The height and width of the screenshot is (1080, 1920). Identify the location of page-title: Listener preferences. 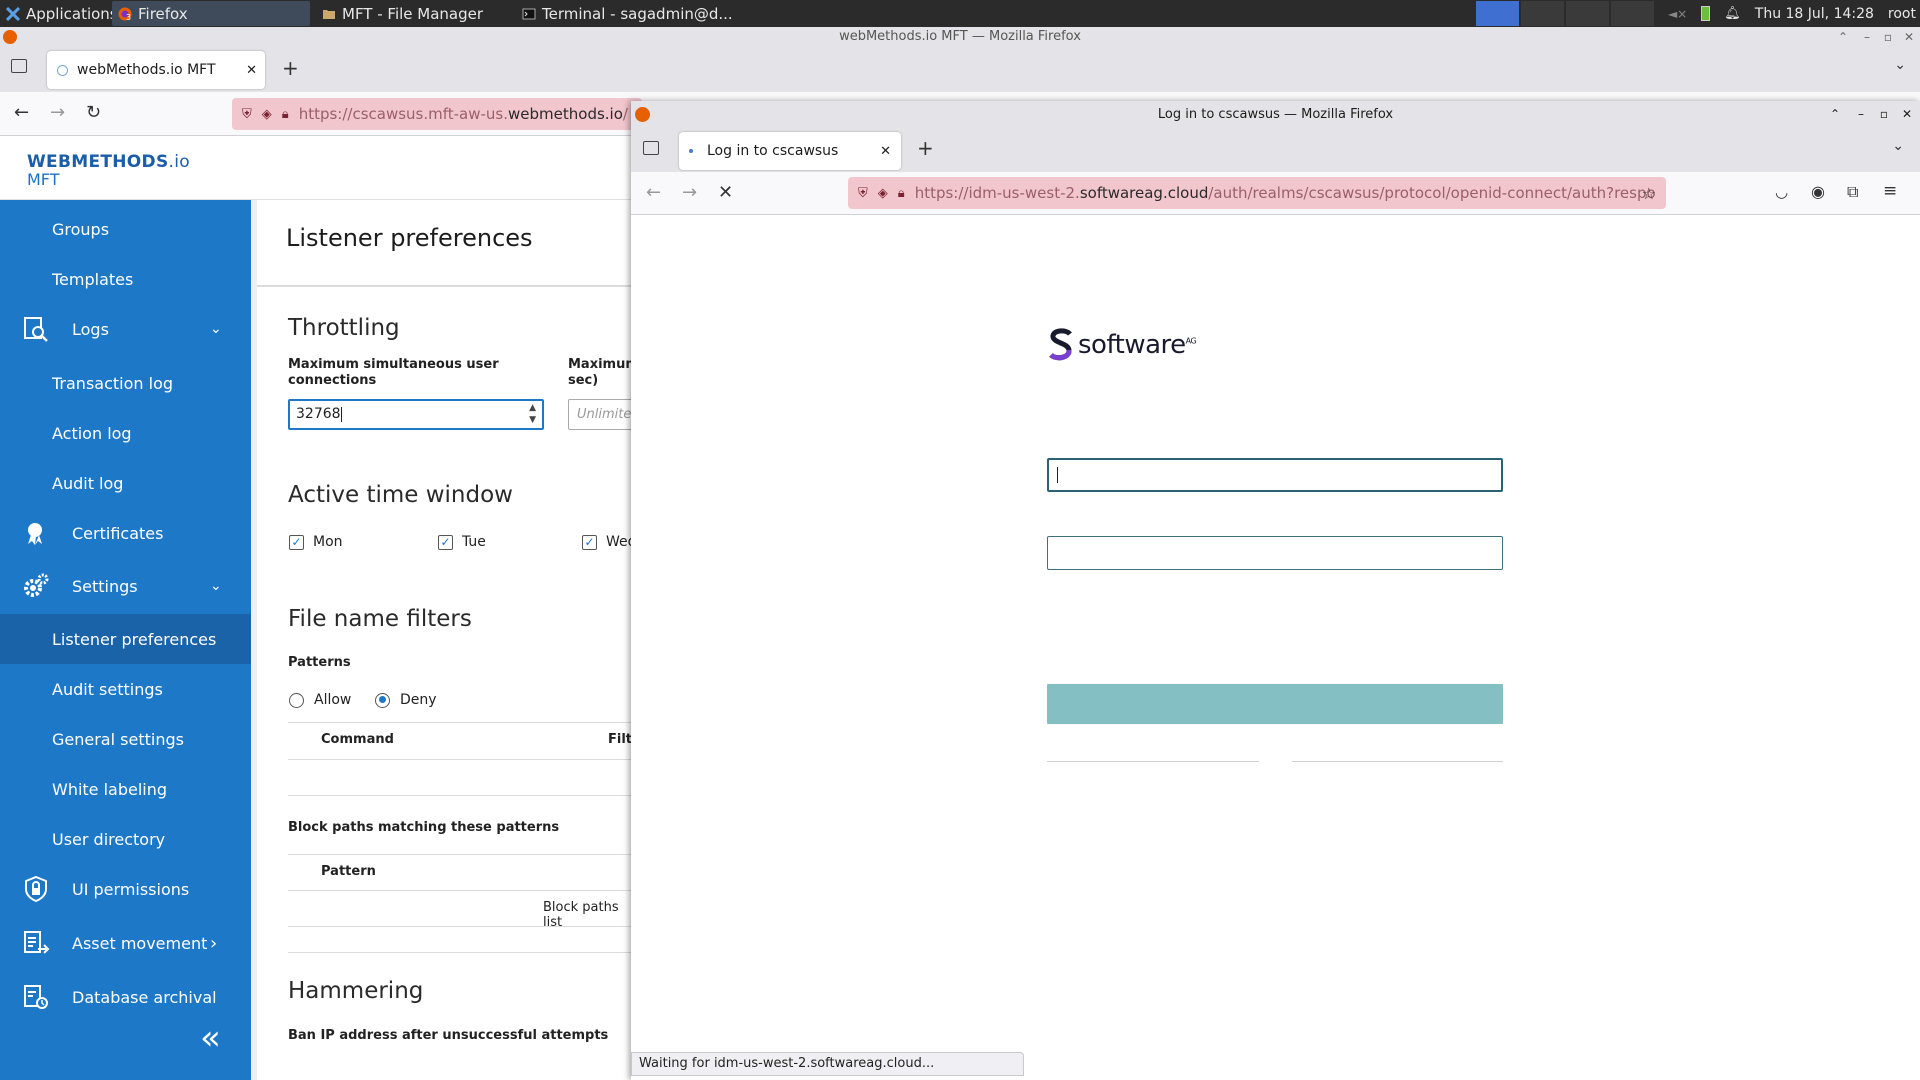
(409, 238).